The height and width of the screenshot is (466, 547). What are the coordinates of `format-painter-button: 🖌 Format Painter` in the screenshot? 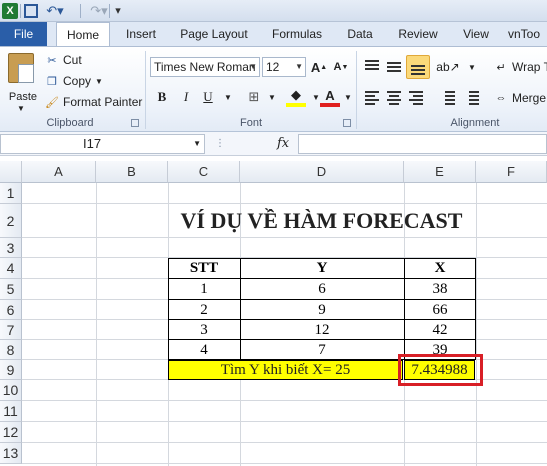 It's located at (93, 102).